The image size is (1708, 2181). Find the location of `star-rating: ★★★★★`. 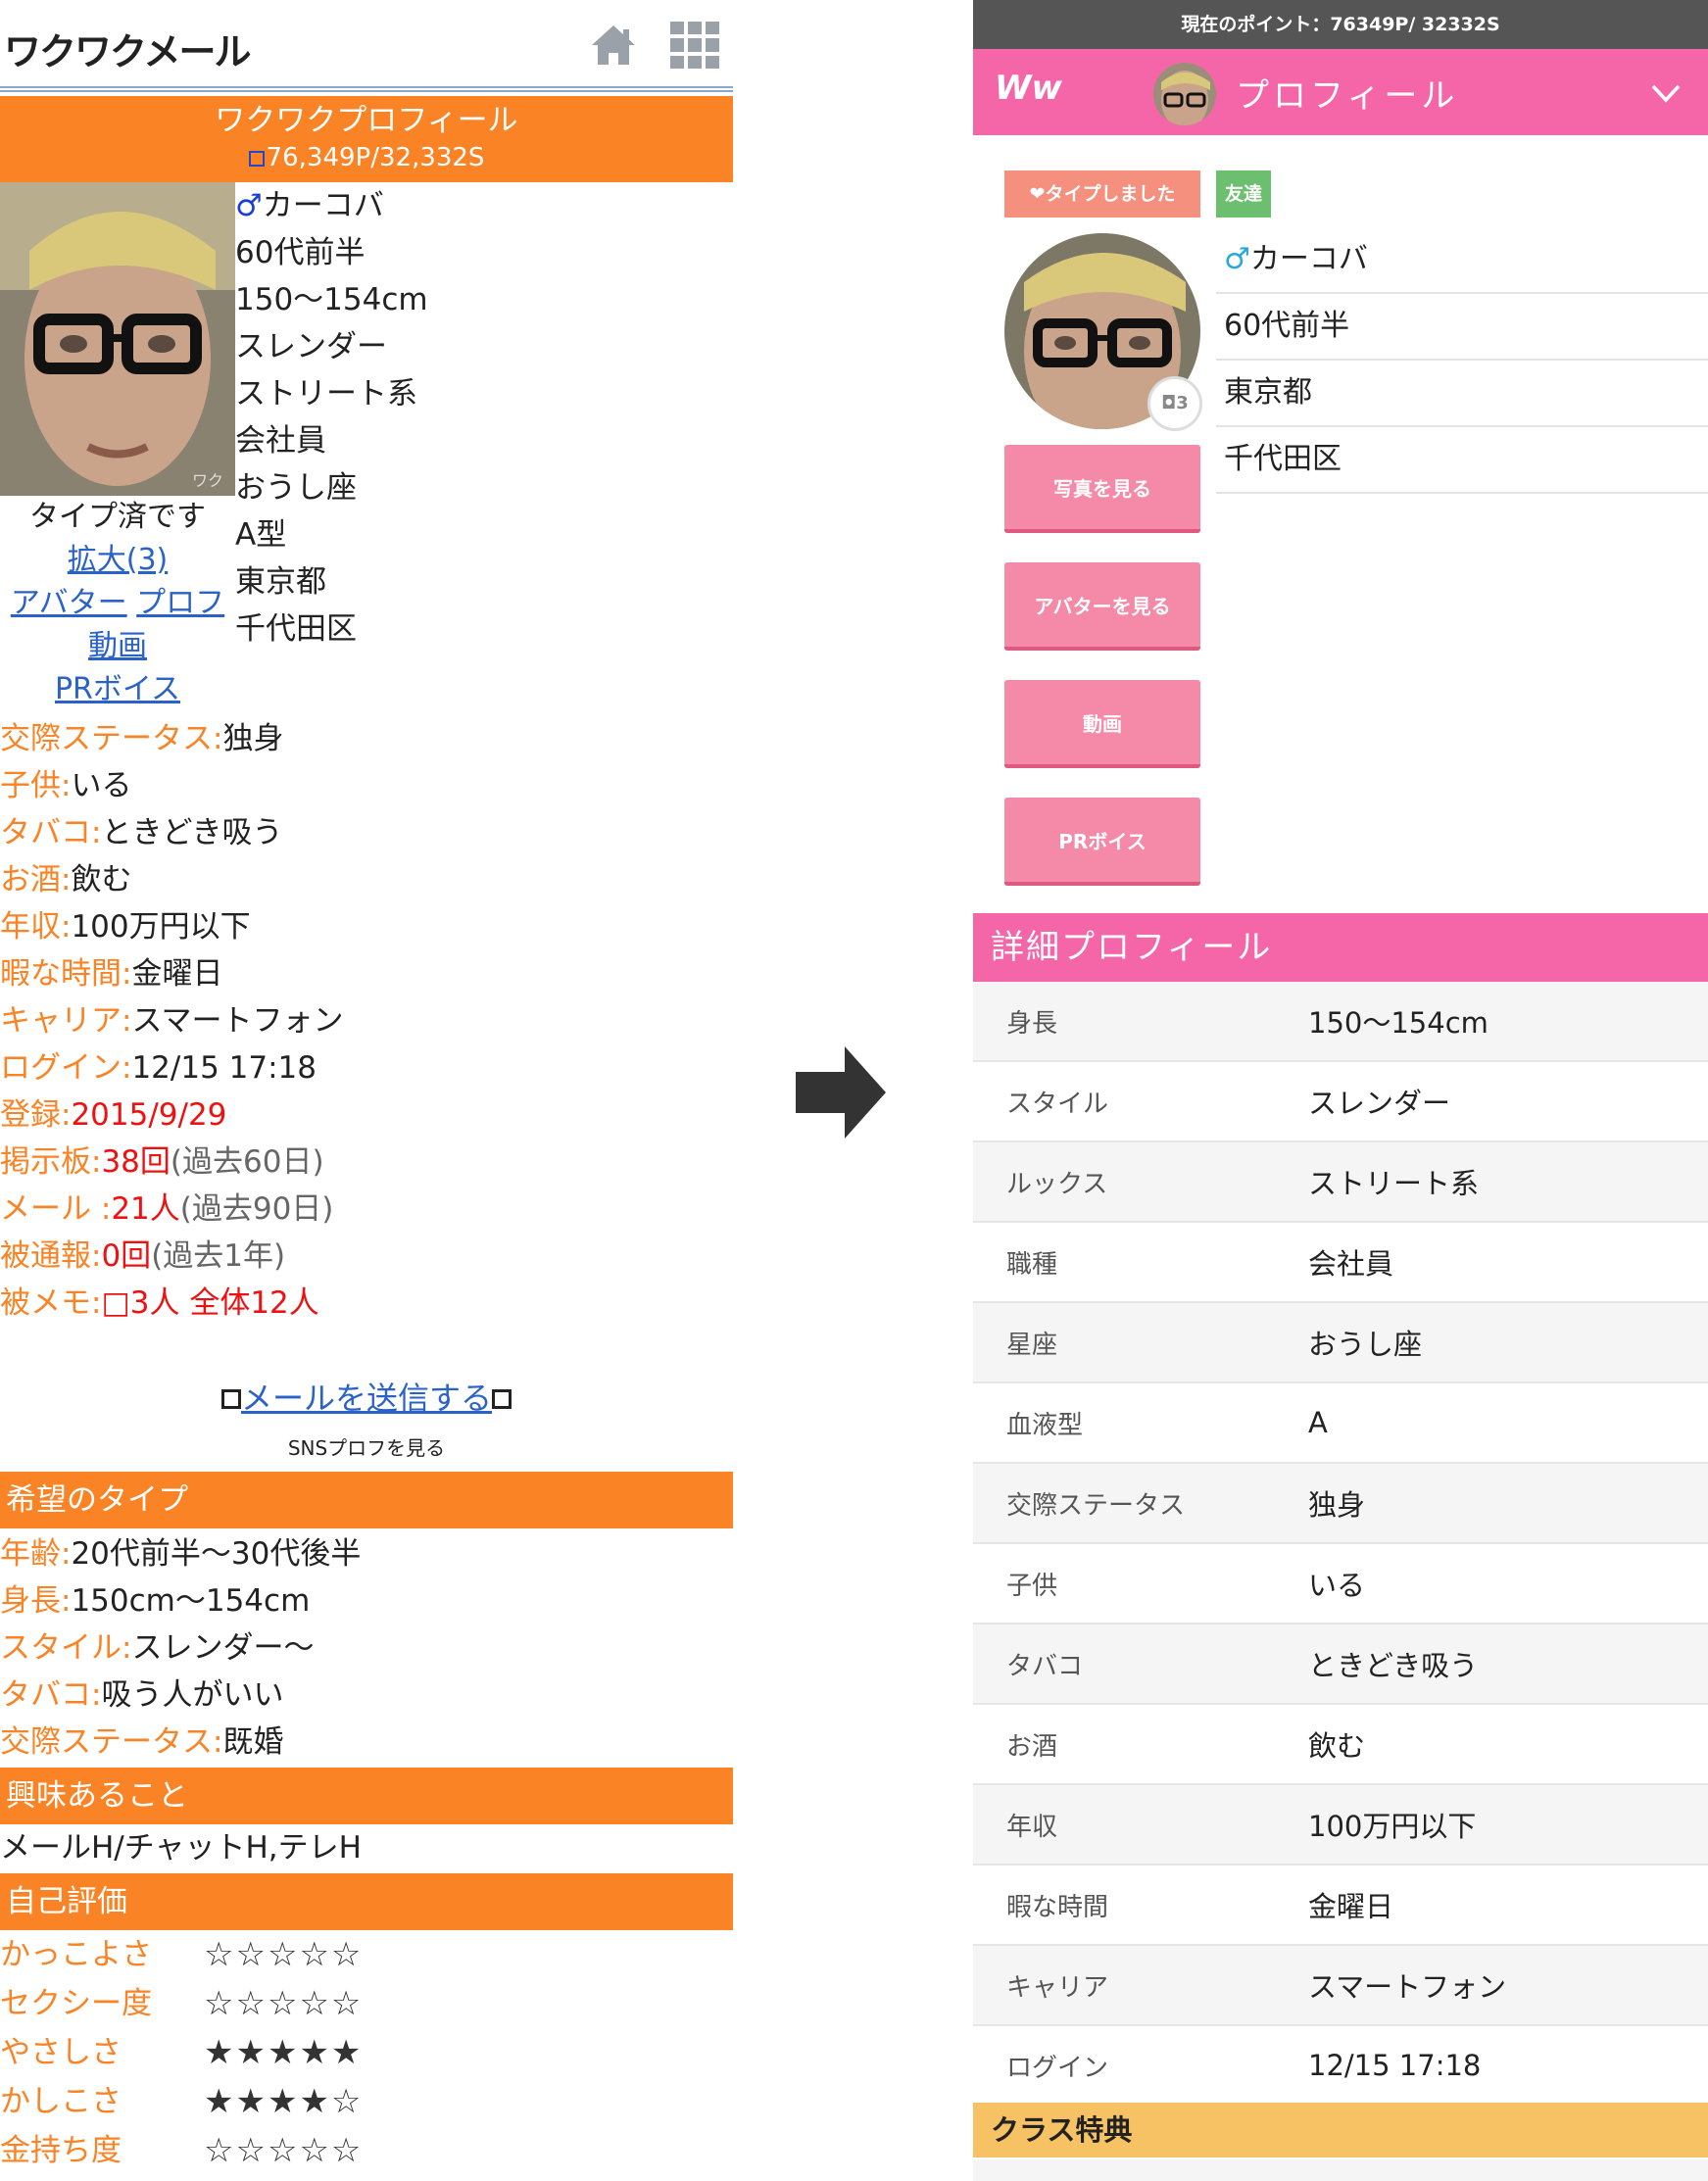

star-rating: ★★★★★ is located at coordinates (284, 2052).